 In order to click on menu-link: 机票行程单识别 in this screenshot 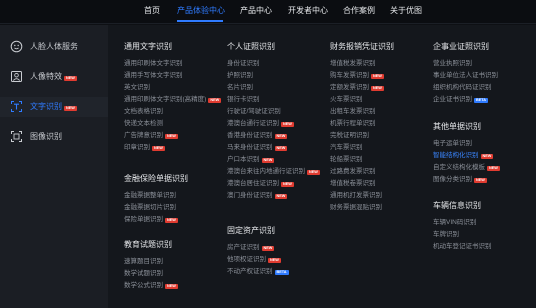, I will do `click(353, 124)`.